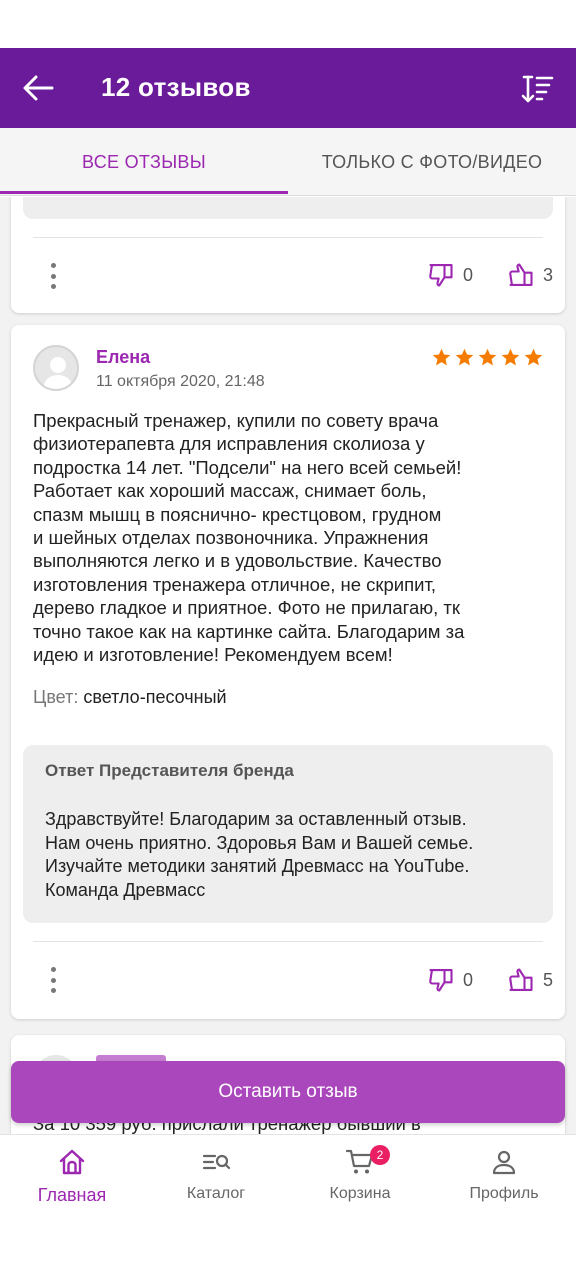 The image size is (576, 1280). What do you see at coordinates (504, 1193) in the screenshot?
I see `nav-label: Профиль` at bounding box center [504, 1193].